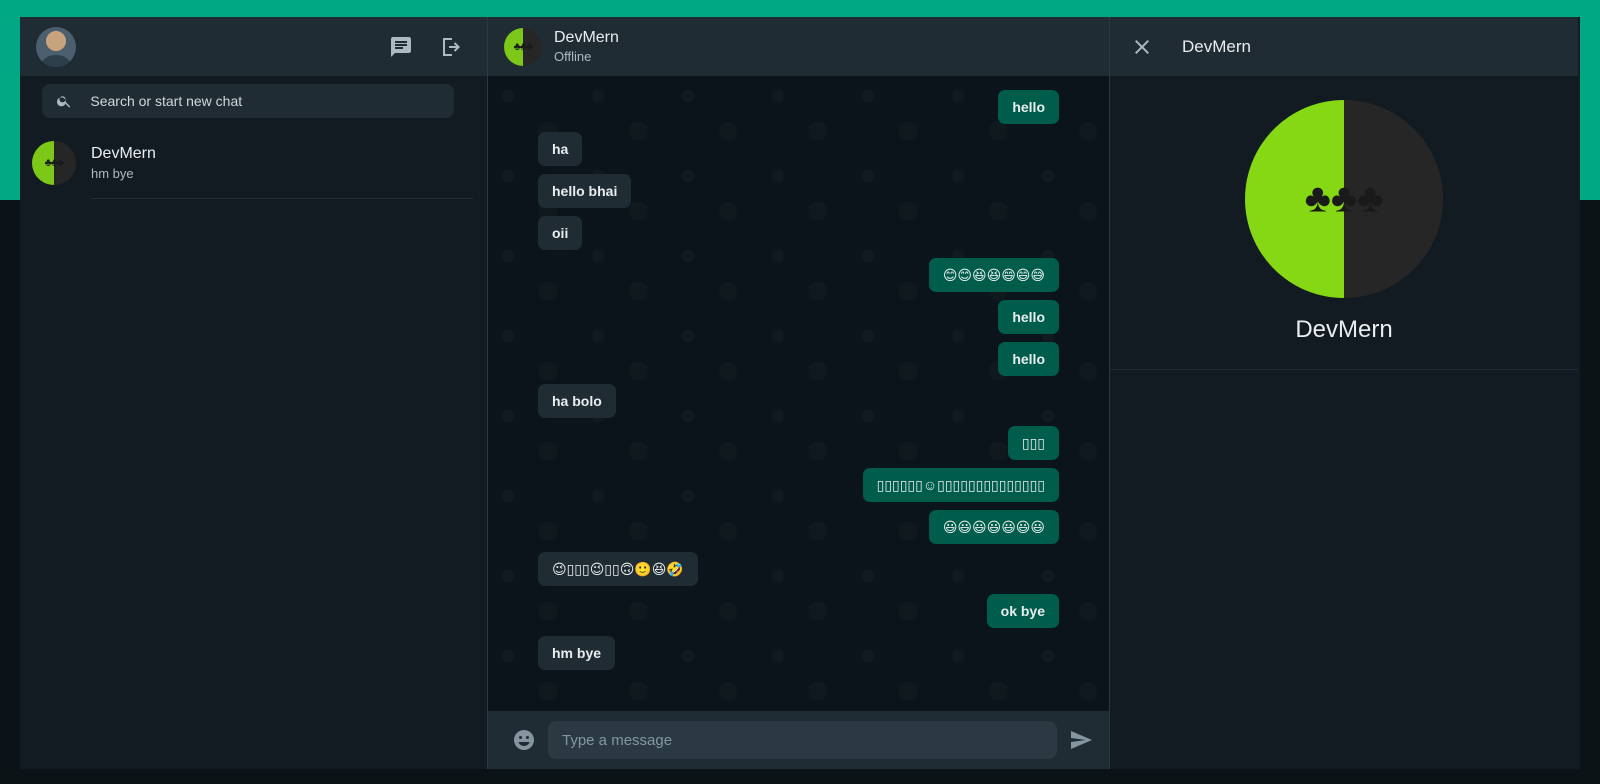 This screenshot has height=784, width=1600. I want to click on contact-profile-picture: ♣♣♣, so click(1344, 199).